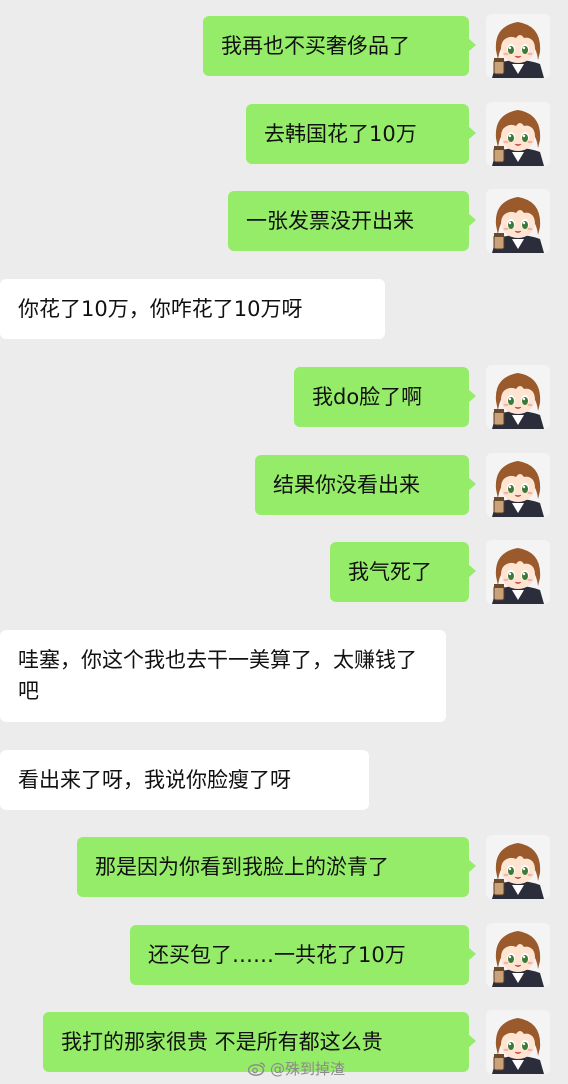 The width and height of the screenshot is (568, 1084). Describe the element at coordinates (192, 309) in the screenshot. I see `message-bubble: 你花了10万，你咋花了10万呀` at that location.